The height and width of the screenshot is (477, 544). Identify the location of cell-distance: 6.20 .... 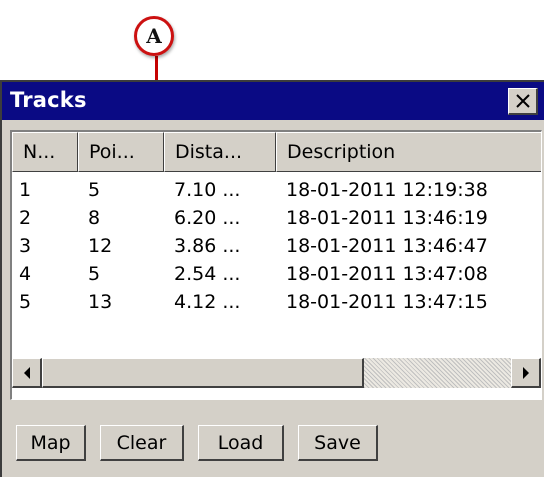
(207, 218).